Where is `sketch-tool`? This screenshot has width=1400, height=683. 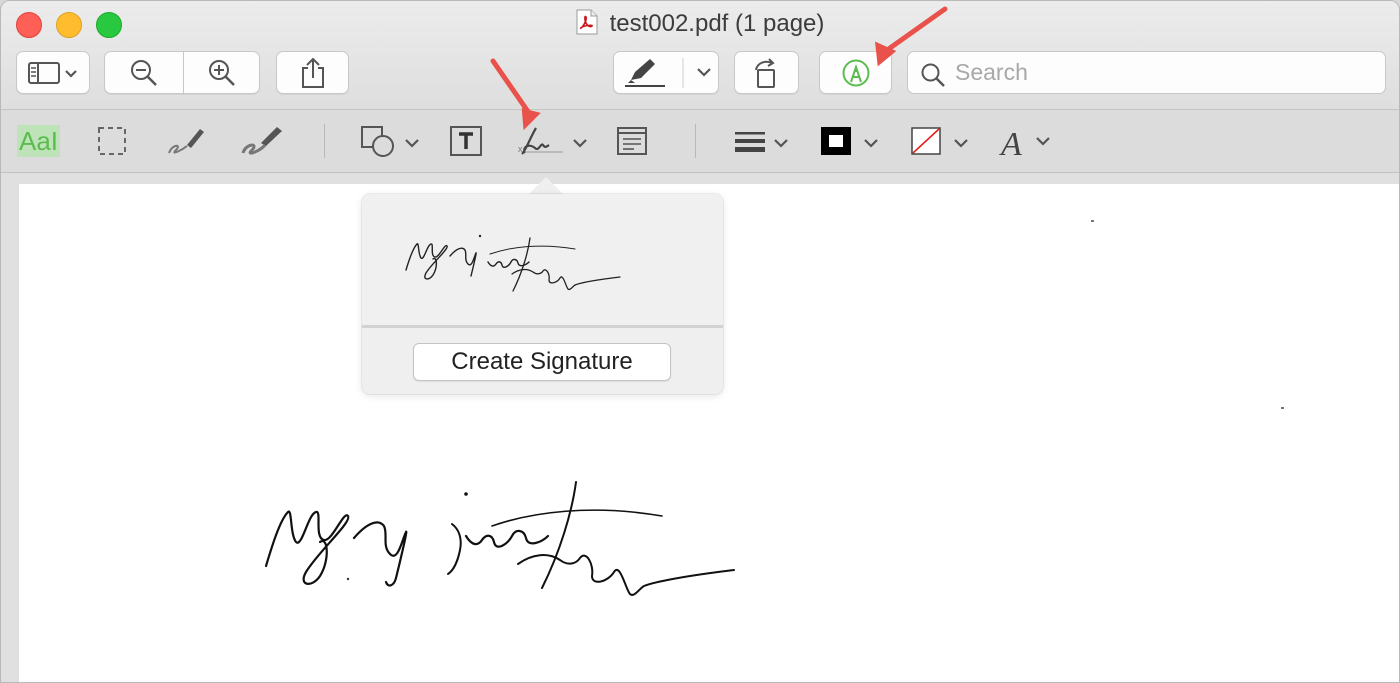 sketch-tool is located at coordinates (187, 141).